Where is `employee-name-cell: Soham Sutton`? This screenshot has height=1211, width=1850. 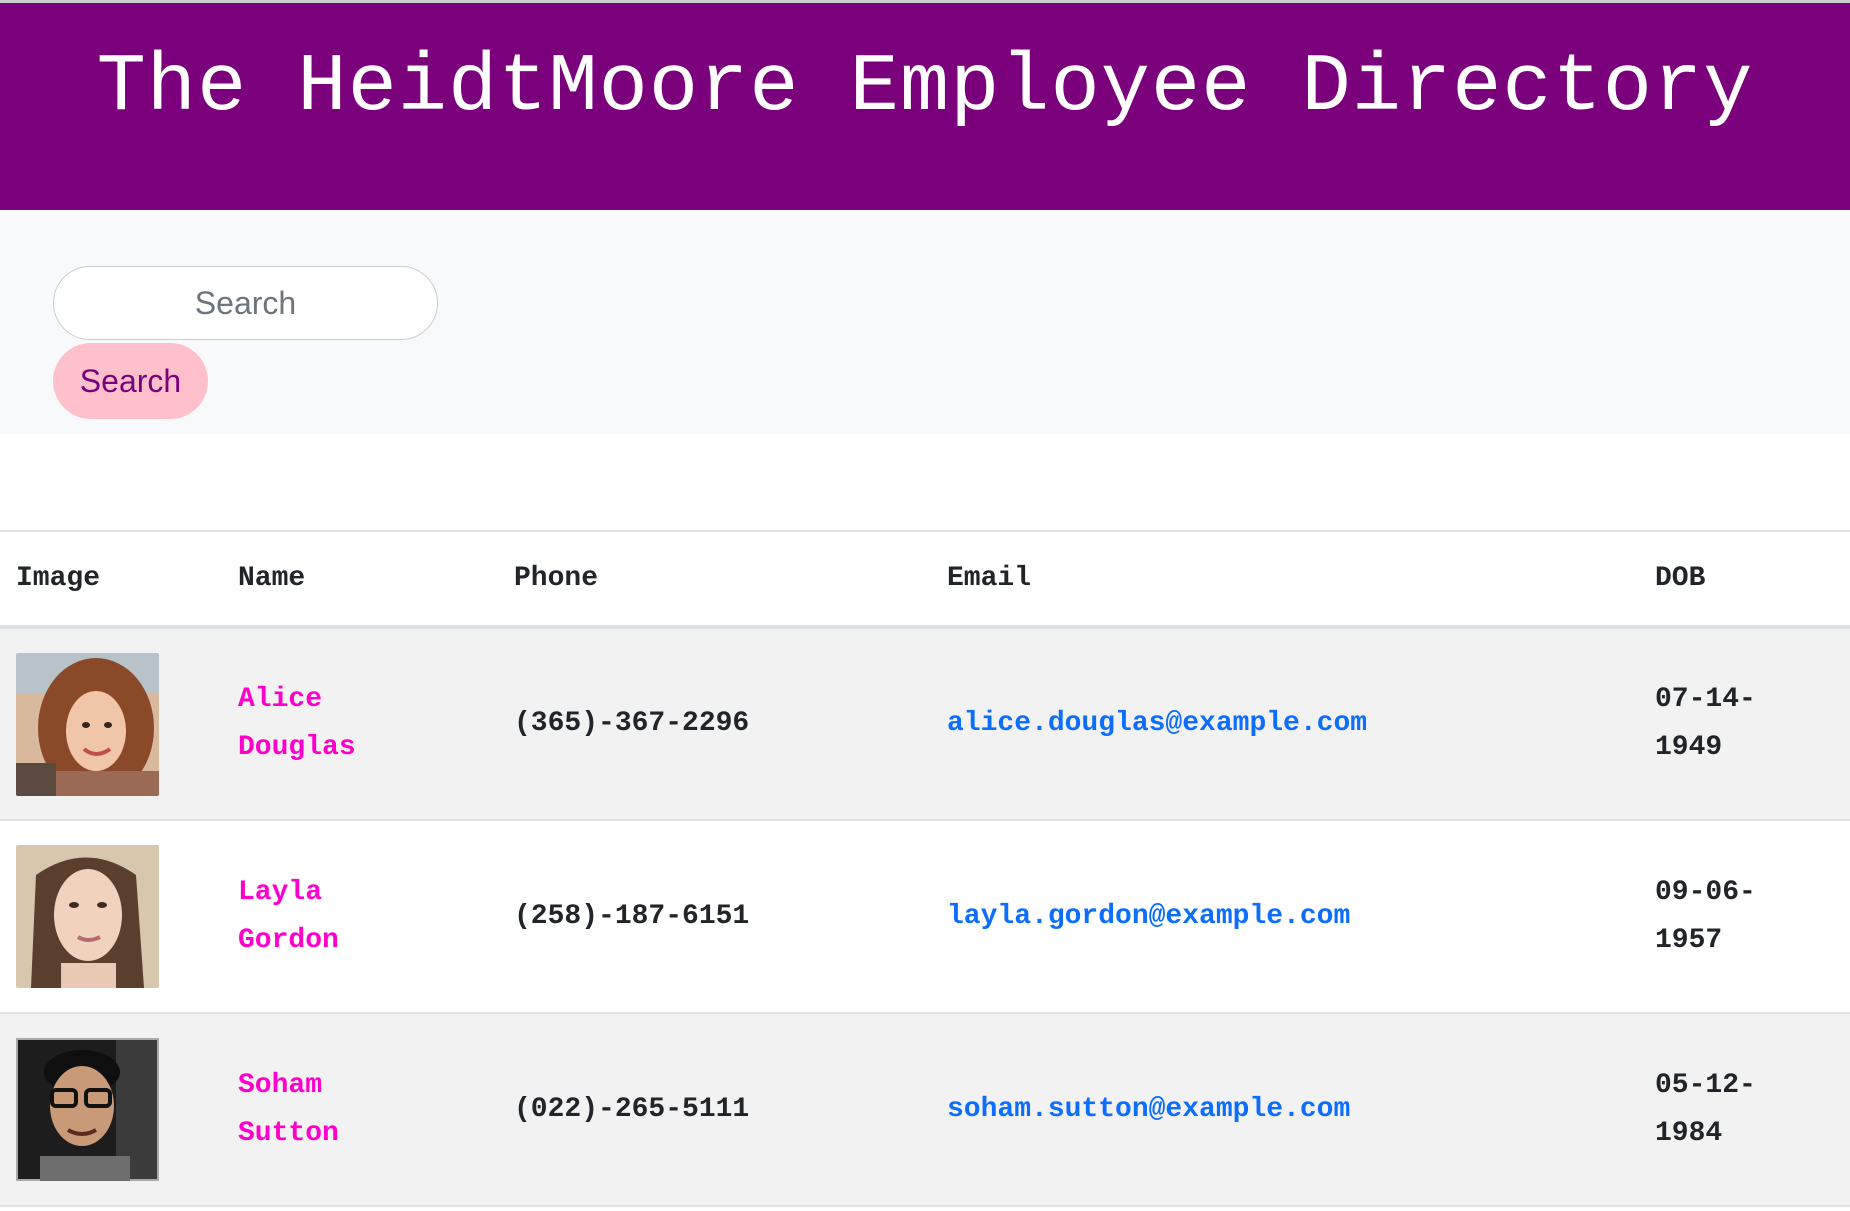
employee-name-cell: Soham Sutton is located at coordinates (360, 1109).